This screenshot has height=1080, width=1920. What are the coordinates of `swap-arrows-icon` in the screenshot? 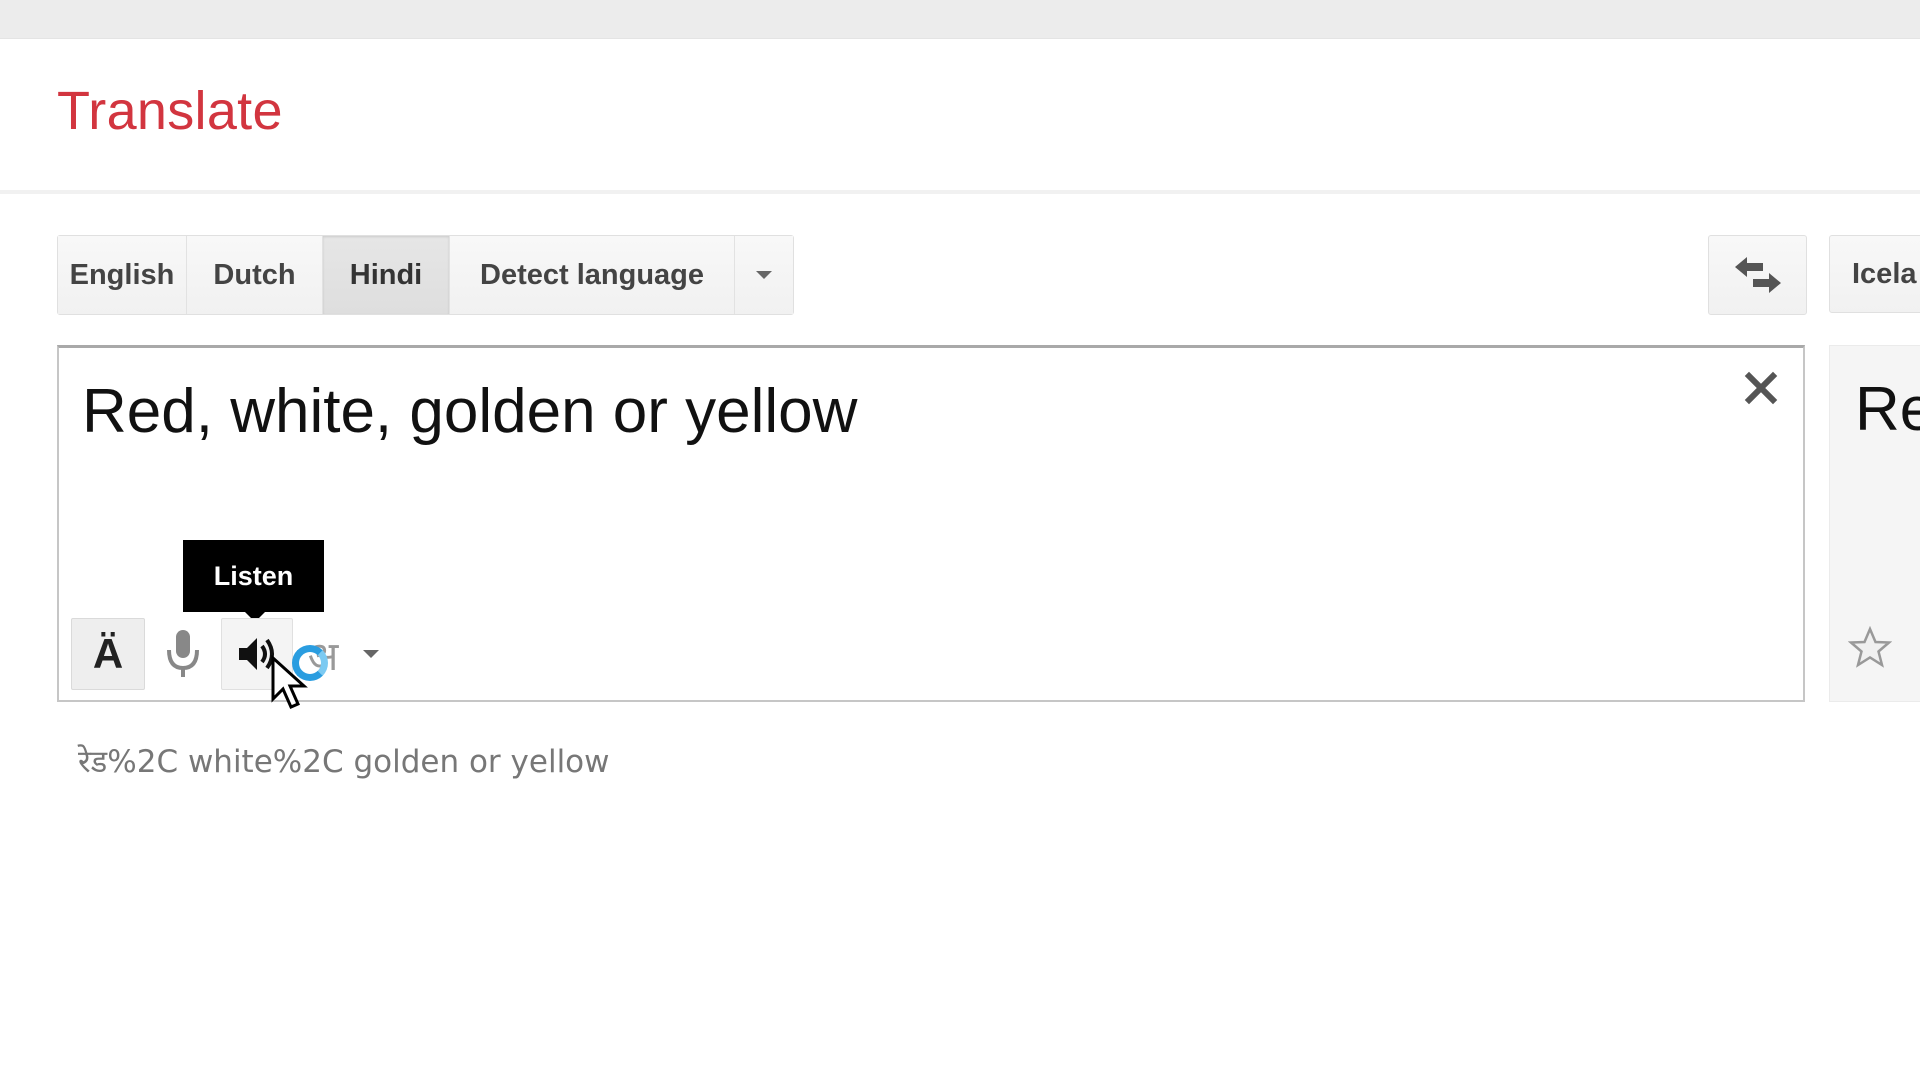 It's located at (1757, 275).